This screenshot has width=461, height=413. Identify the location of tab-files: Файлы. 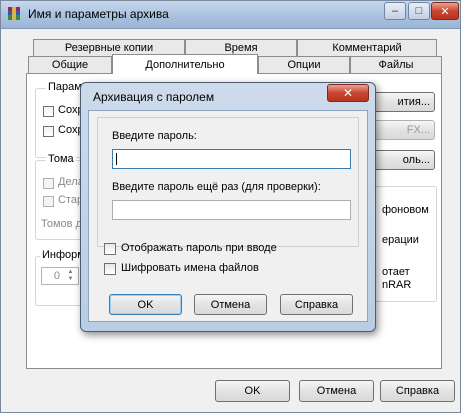
(396, 64).